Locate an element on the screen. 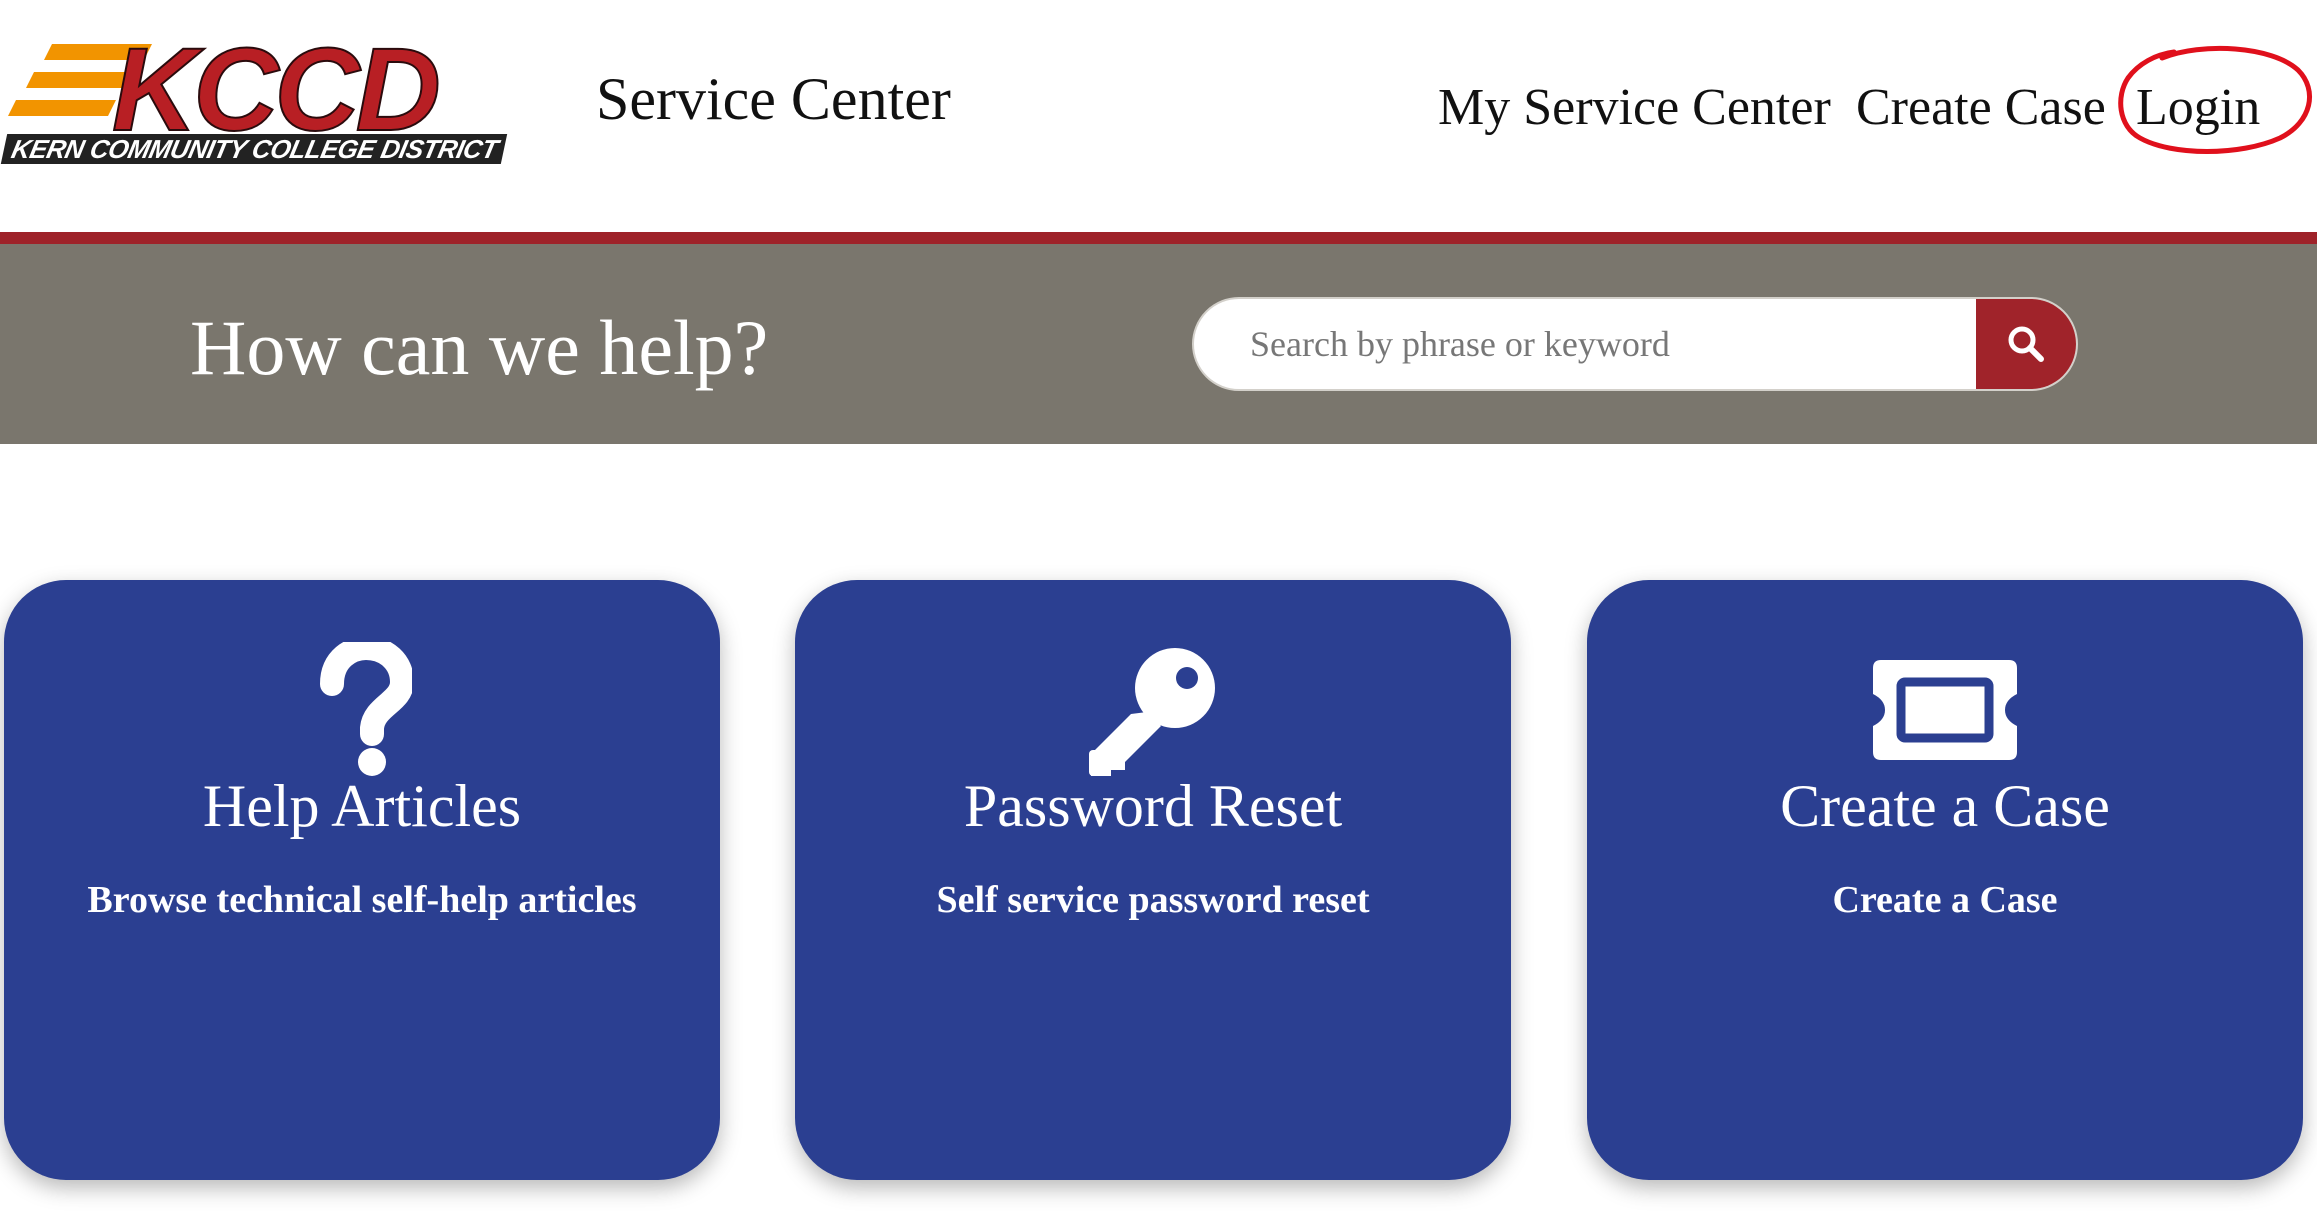 This screenshot has width=2317, height=1217. logo-caption: KERN COMMUNITY COLLEGE DISTRICT is located at coordinates (254, 149).